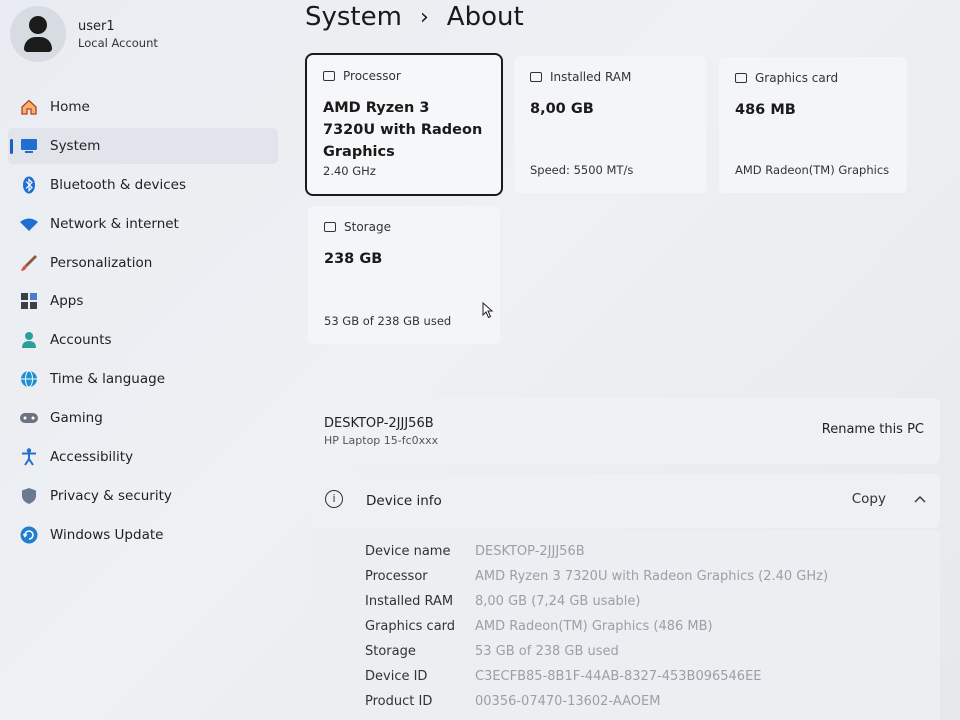  I want to click on sidebar-item-privacy: Privacy & security, so click(143, 496).